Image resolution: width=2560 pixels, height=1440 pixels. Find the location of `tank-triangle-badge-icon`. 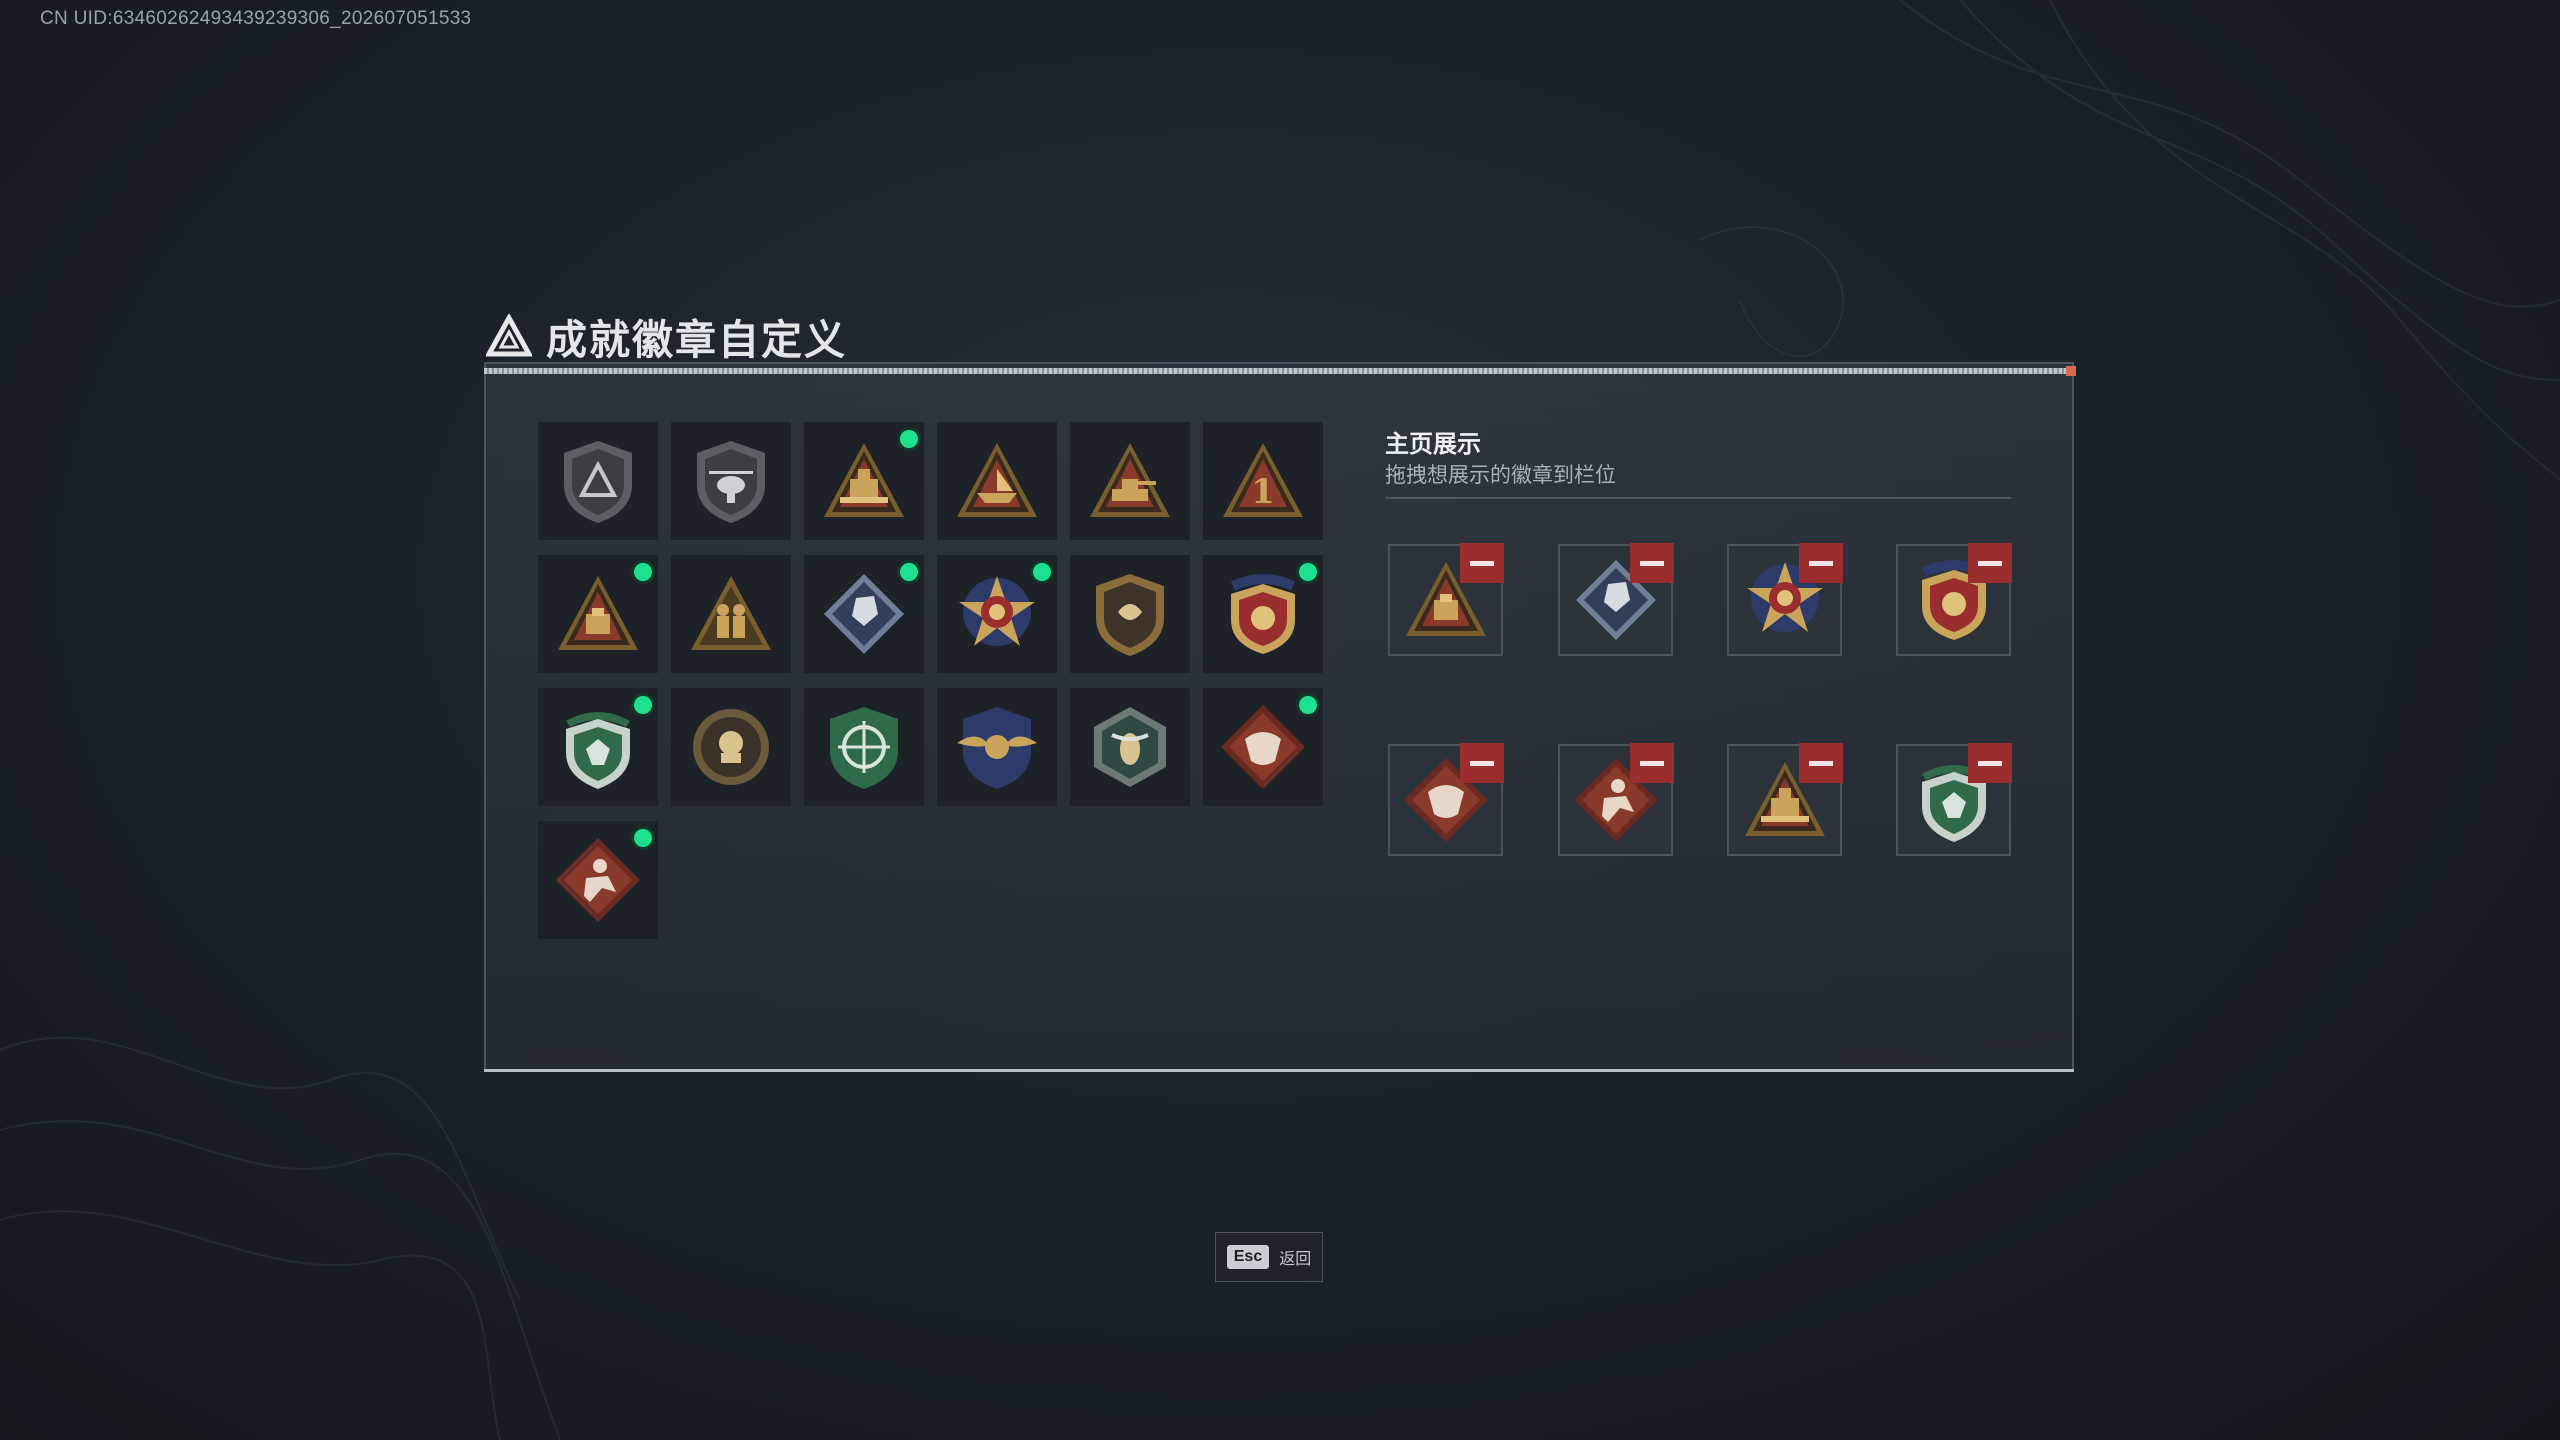

tank-triangle-badge-icon is located at coordinates (1130, 480).